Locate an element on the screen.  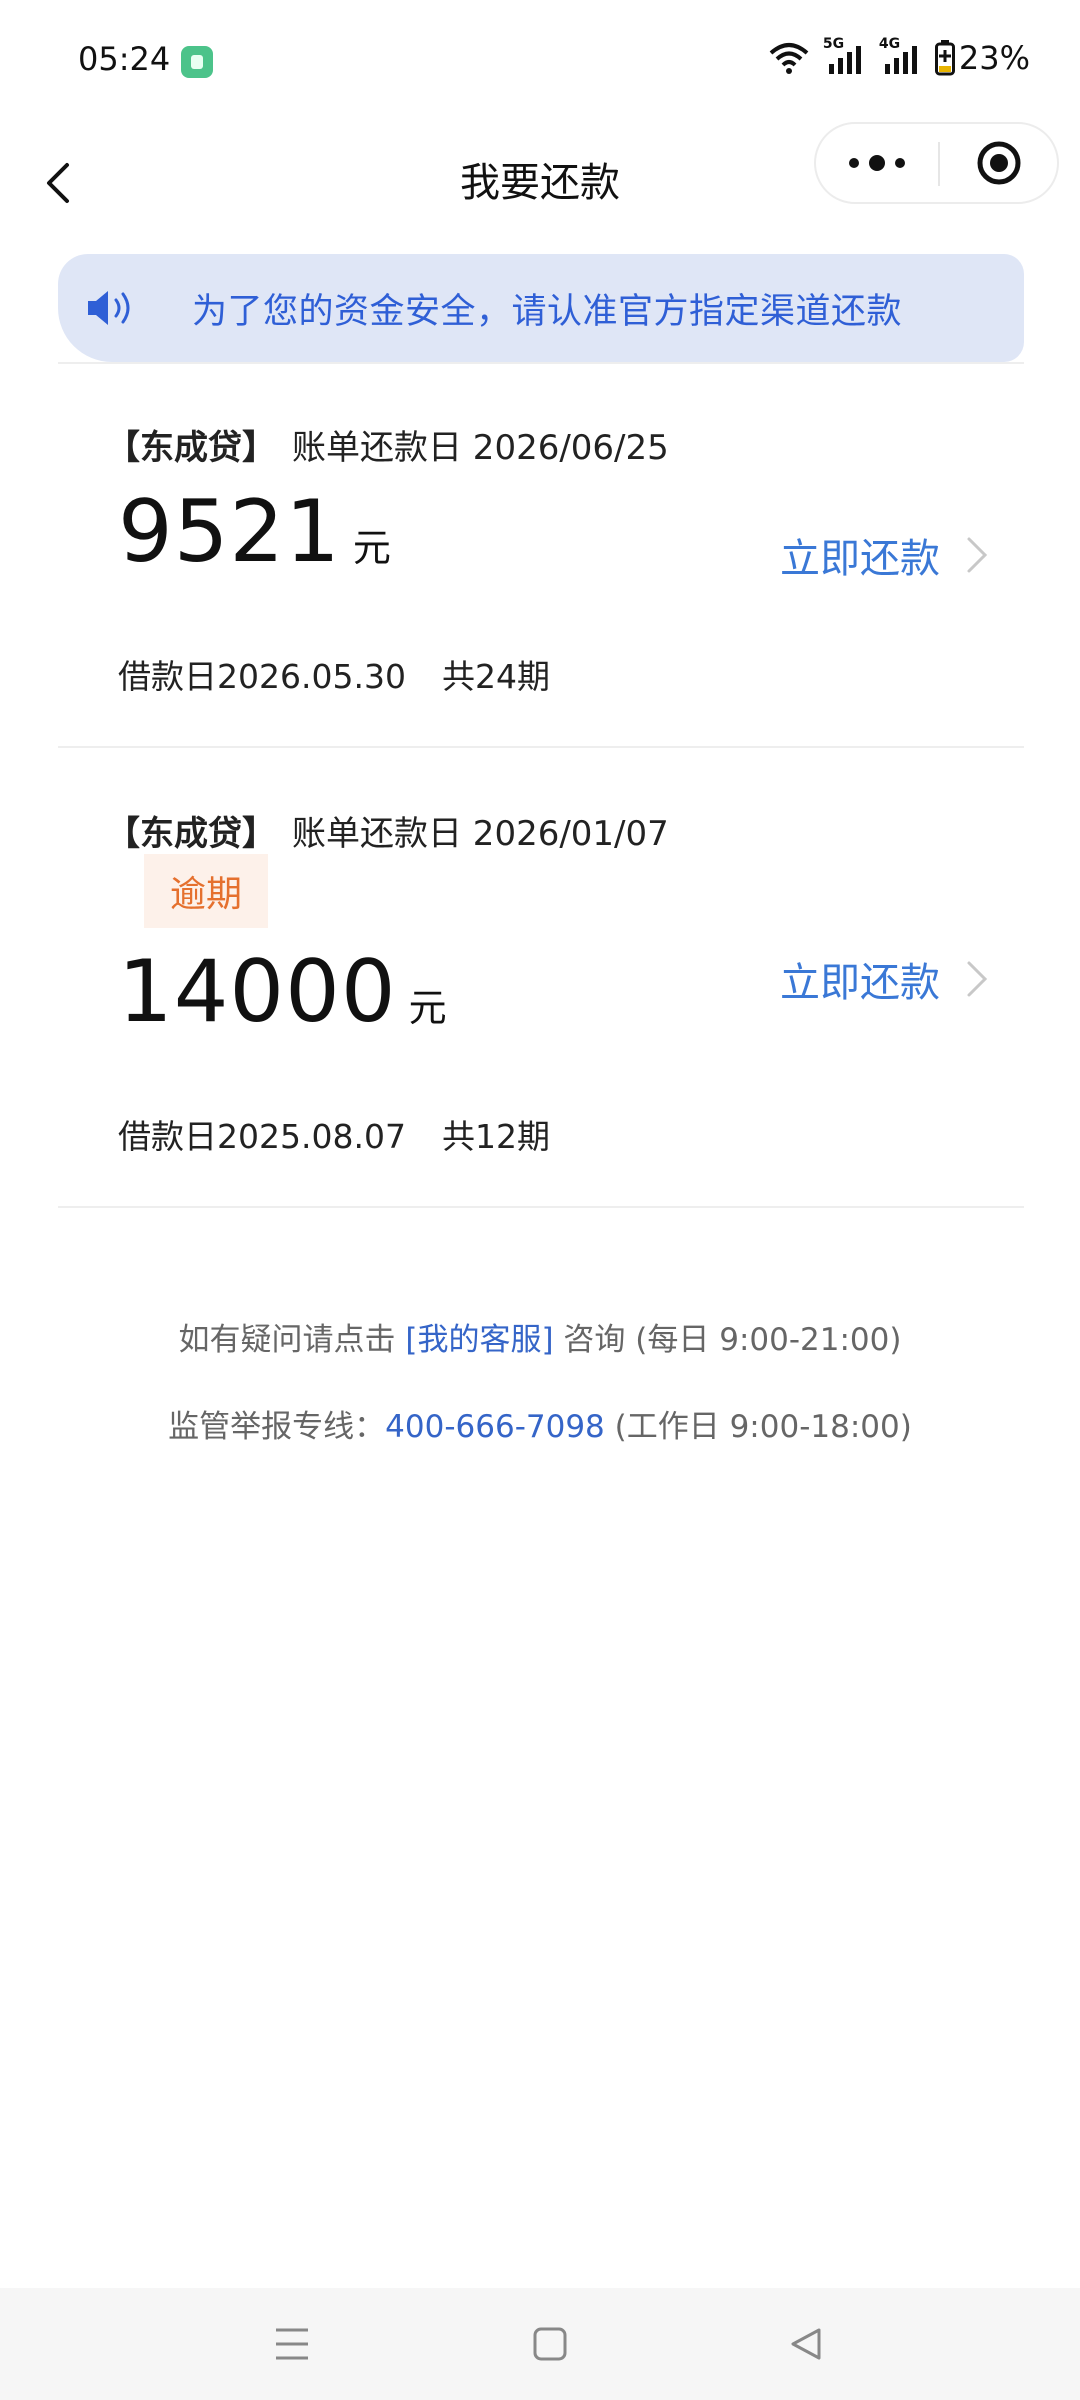
battery: 23% is located at coordinates (982, 58).